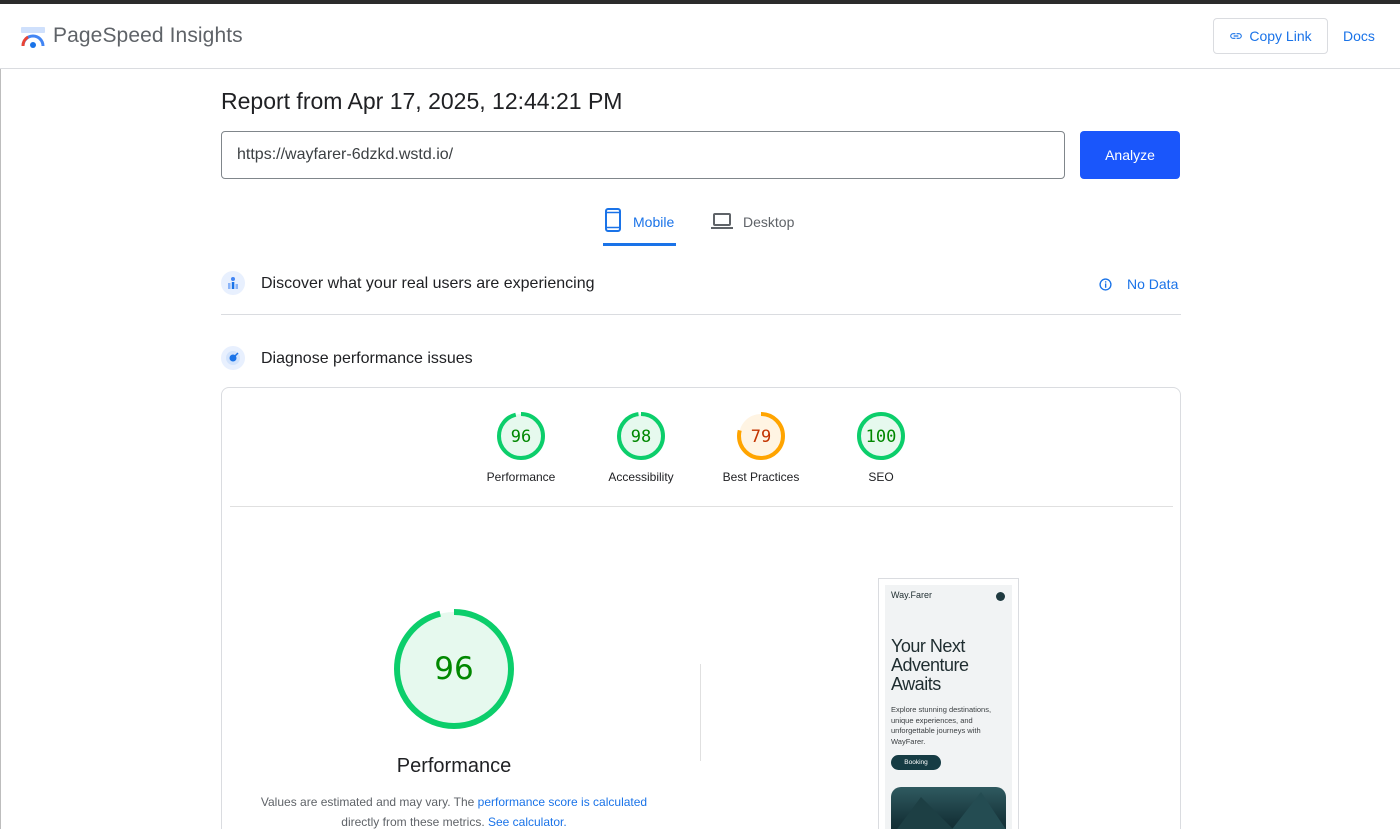 The height and width of the screenshot is (829, 1400). I want to click on brand-name: PageSpeed Insights, so click(148, 35).